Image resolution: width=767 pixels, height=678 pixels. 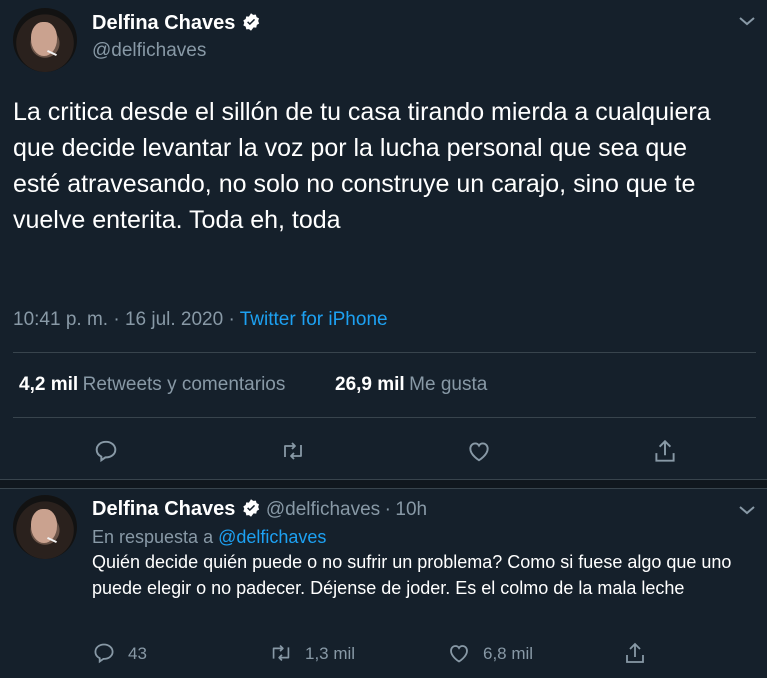 I want to click on reply-count: 43, so click(x=137, y=654).